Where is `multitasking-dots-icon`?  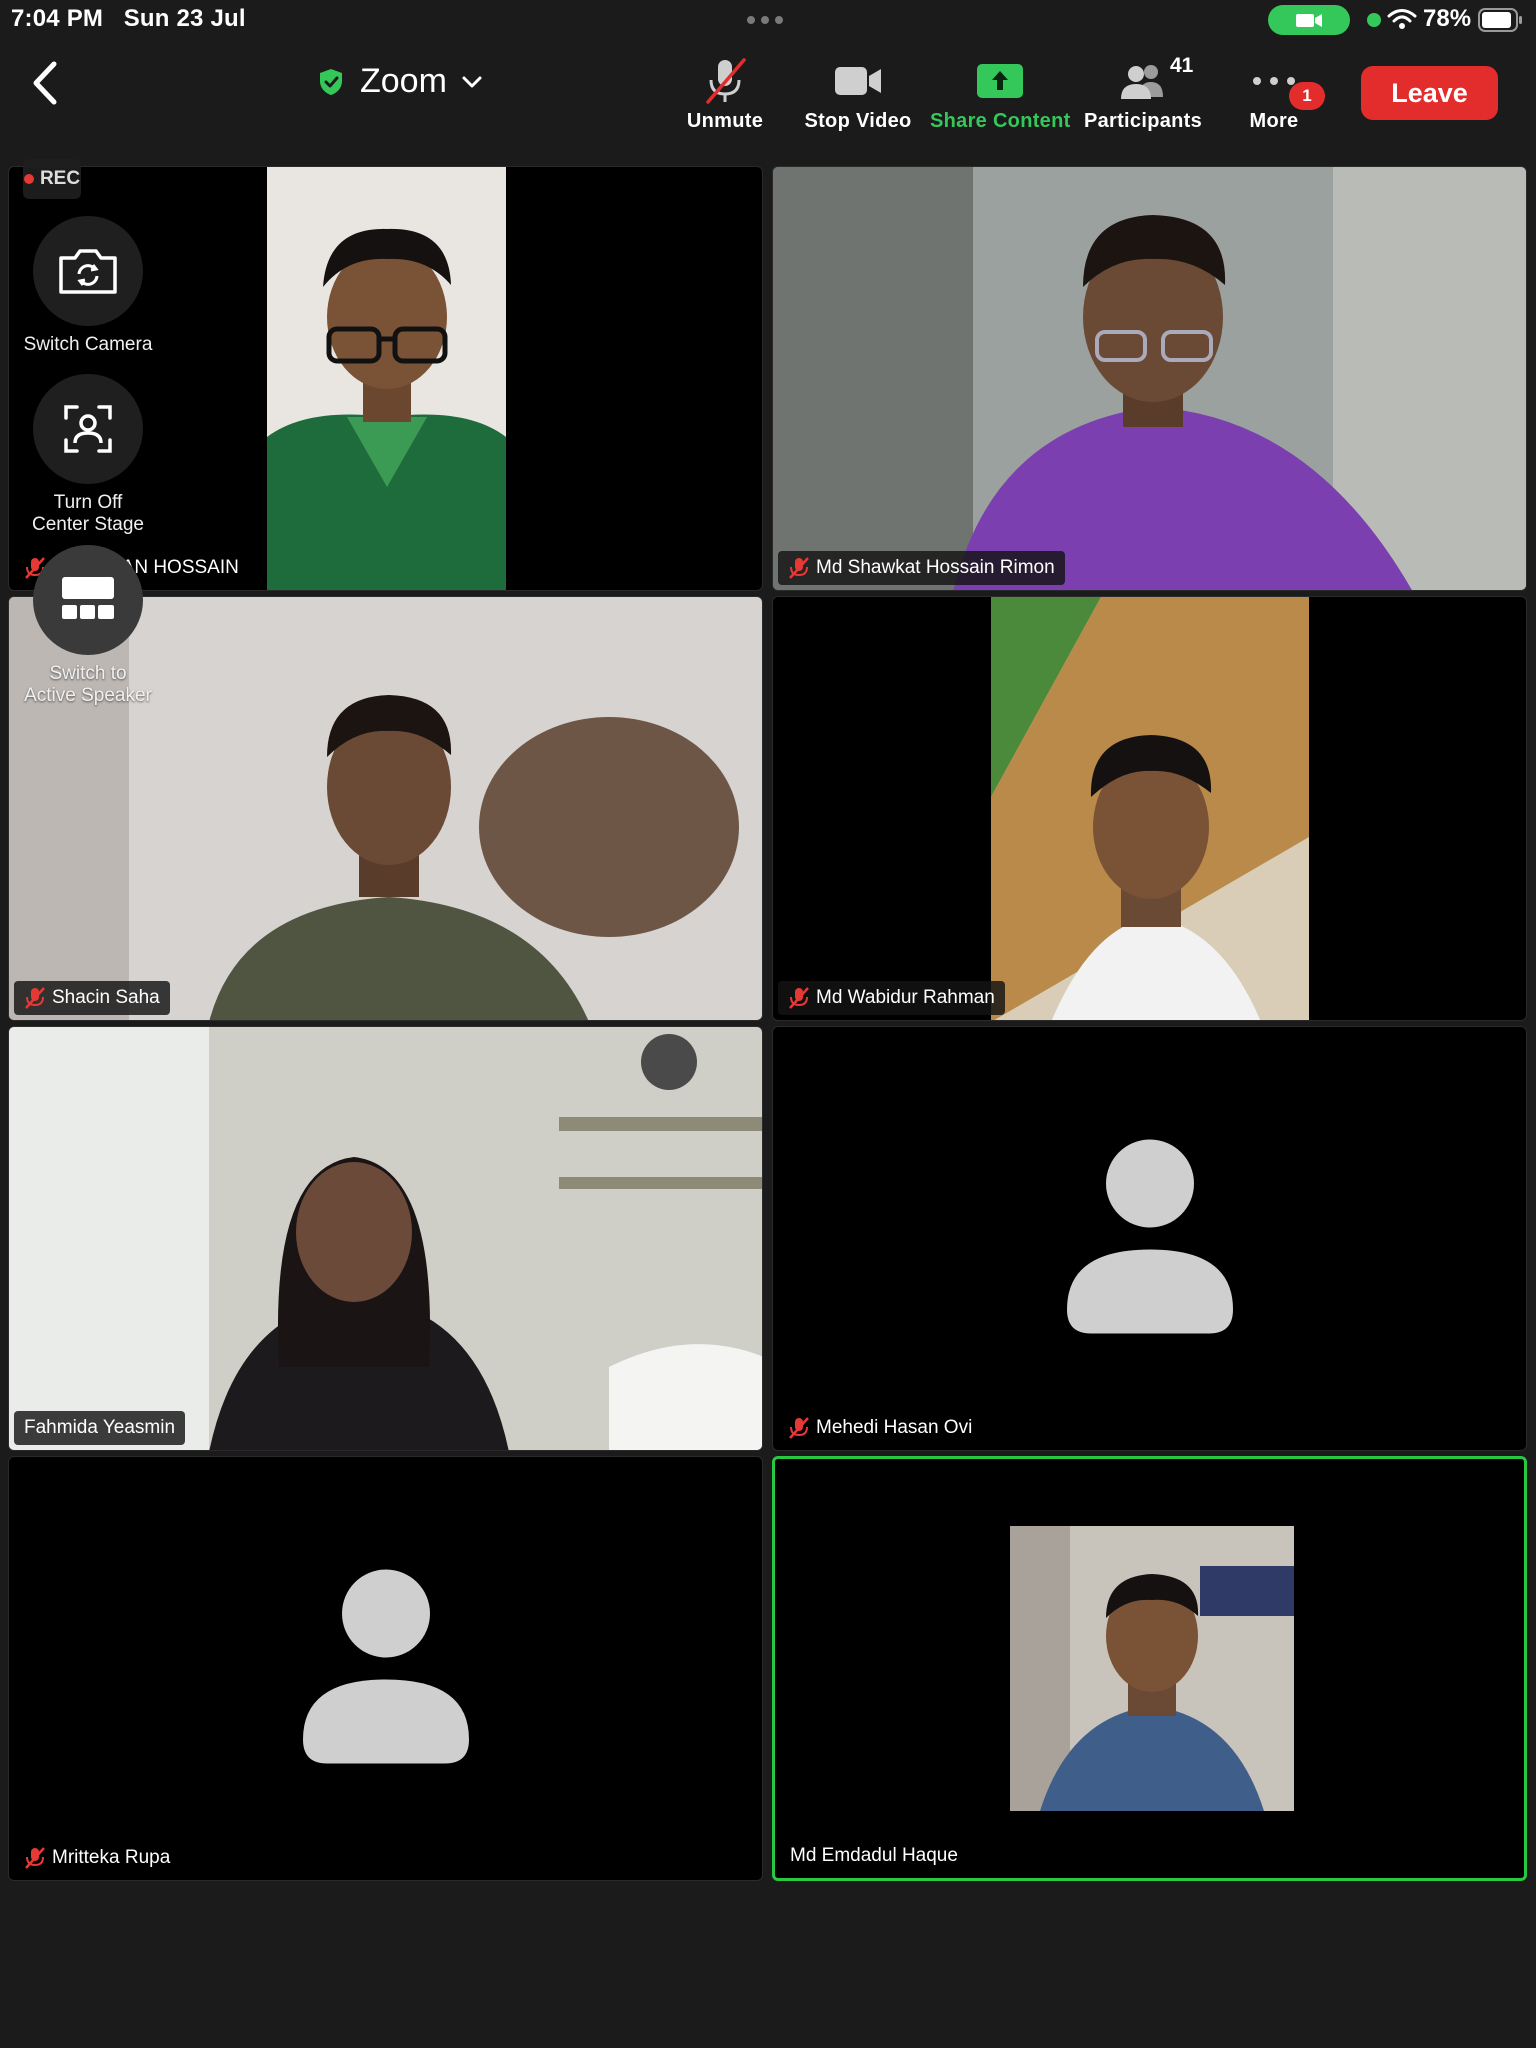
multitasking-dots-icon is located at coordinates (765, 20).